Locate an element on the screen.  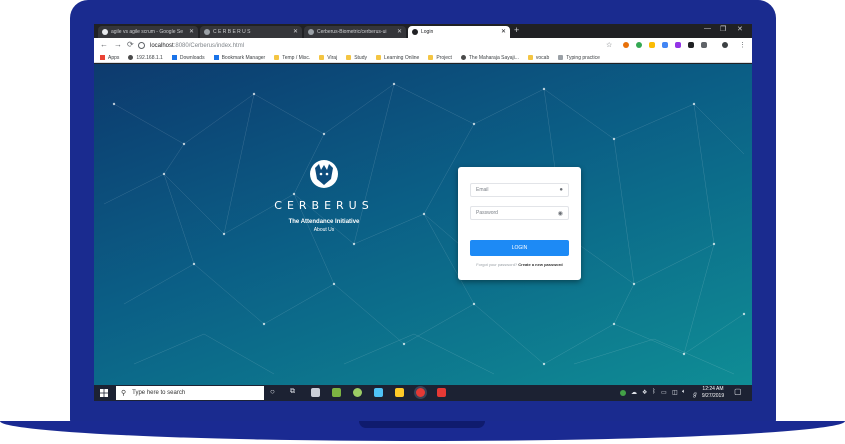
maximize-button: ❐ is located at coordinates (723, 29).